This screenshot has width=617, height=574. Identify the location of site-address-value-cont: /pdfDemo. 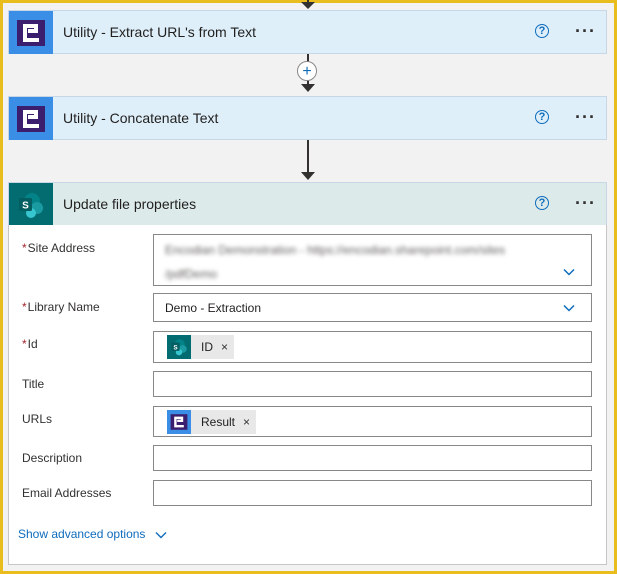
(191, 274).